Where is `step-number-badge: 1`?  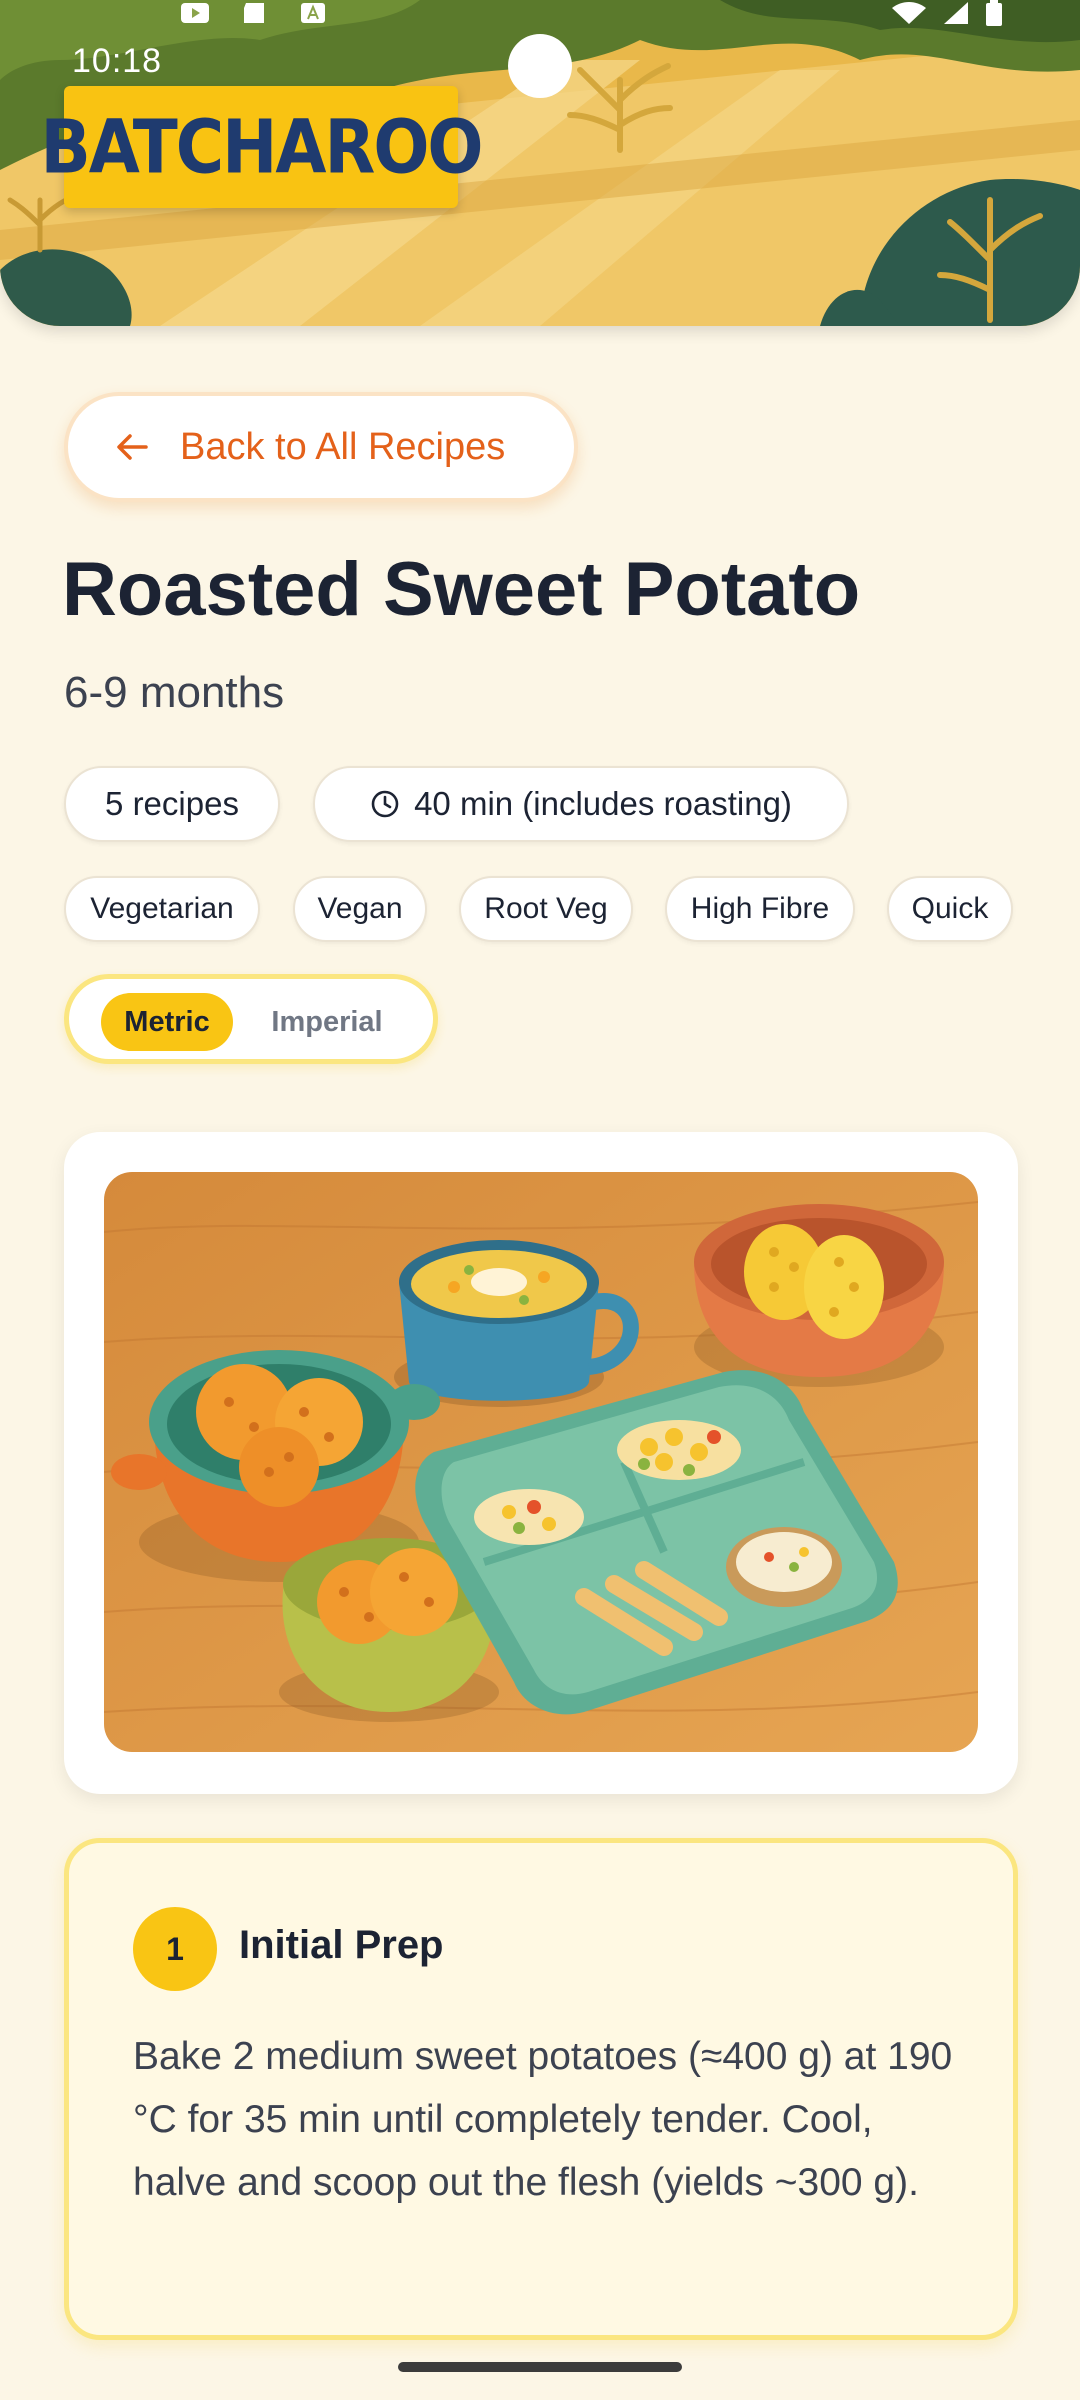 step-number-badge: 1 is located at coordinates (175, 1949).